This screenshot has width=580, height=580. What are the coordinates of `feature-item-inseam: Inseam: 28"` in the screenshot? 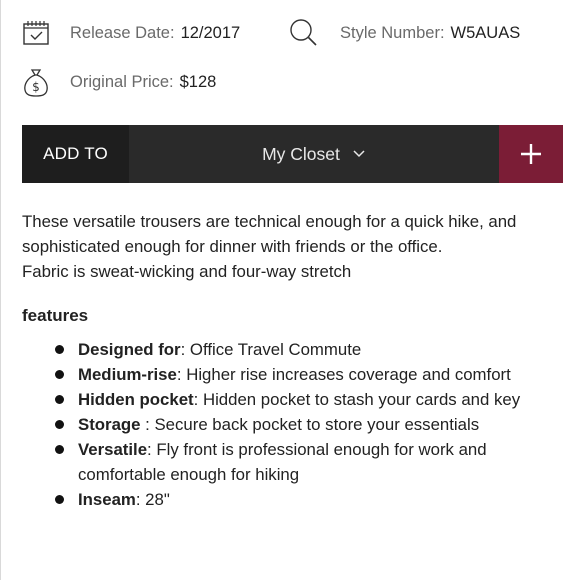 It's located at (308, 499).